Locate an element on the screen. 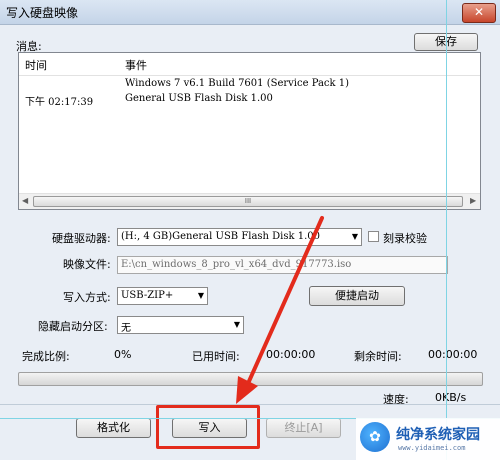 Image resolution: width=500 pixels, height=460 pixels. arrow-head is located at coordinates (247, 390).